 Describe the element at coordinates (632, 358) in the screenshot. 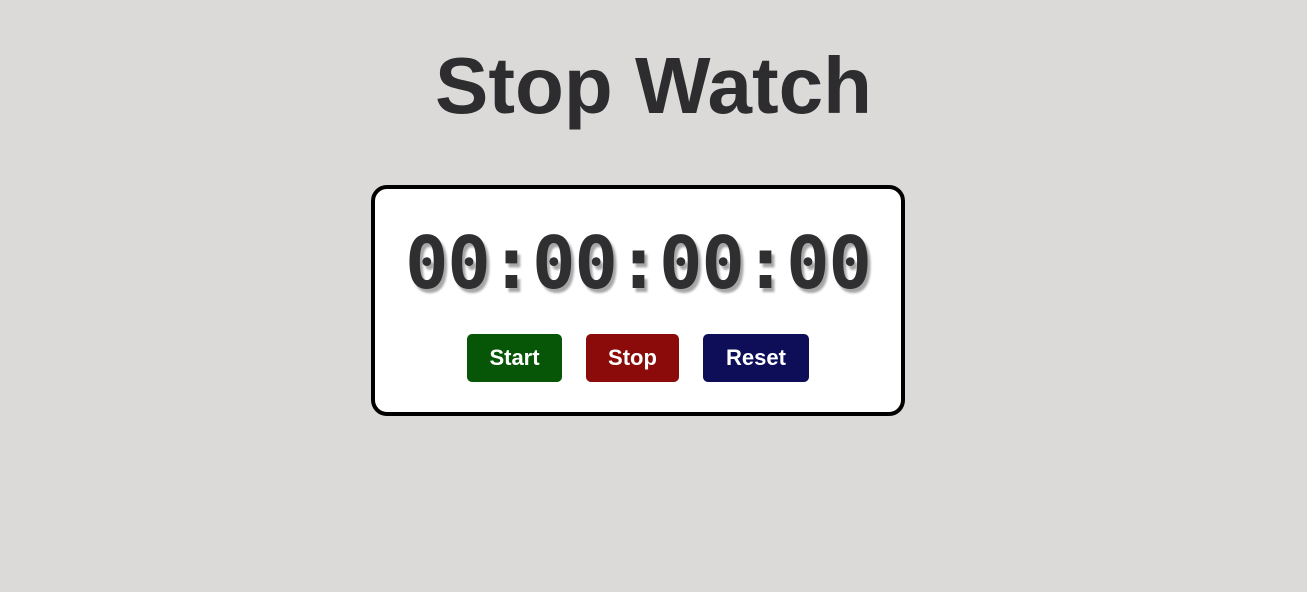

I see `stop-button: Stop` at that location.